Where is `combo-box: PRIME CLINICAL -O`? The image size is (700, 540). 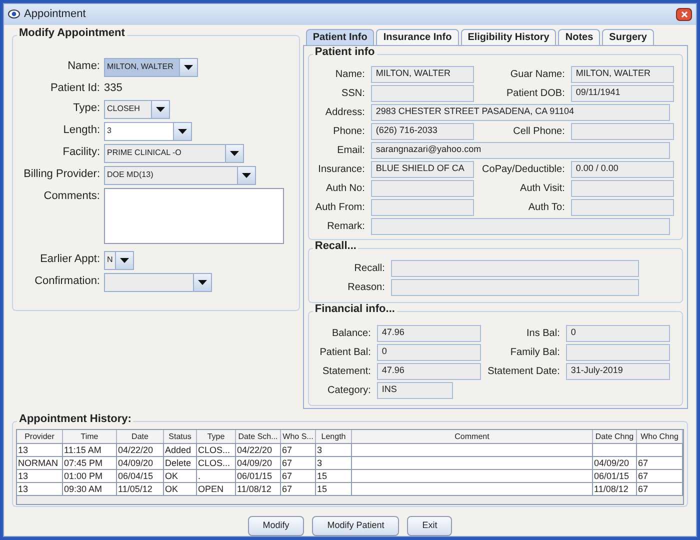
combo-box: PRIME CLINICAL -O is located at coordinates (174, 153).